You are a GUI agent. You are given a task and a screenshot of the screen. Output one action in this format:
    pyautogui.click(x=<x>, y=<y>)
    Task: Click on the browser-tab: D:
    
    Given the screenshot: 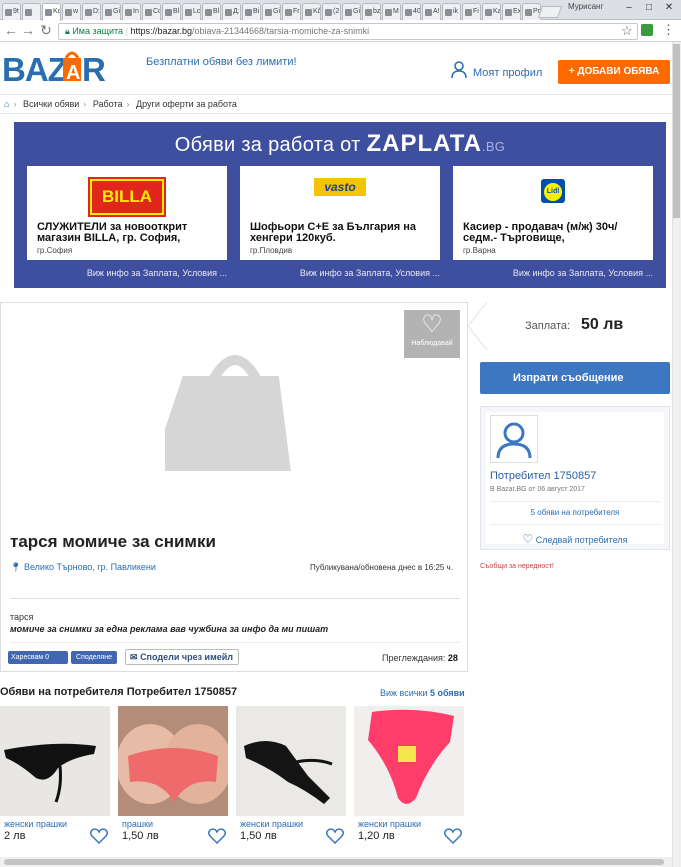 What is the action you would take?
    pyautogui.click(x=91, y=11)
    